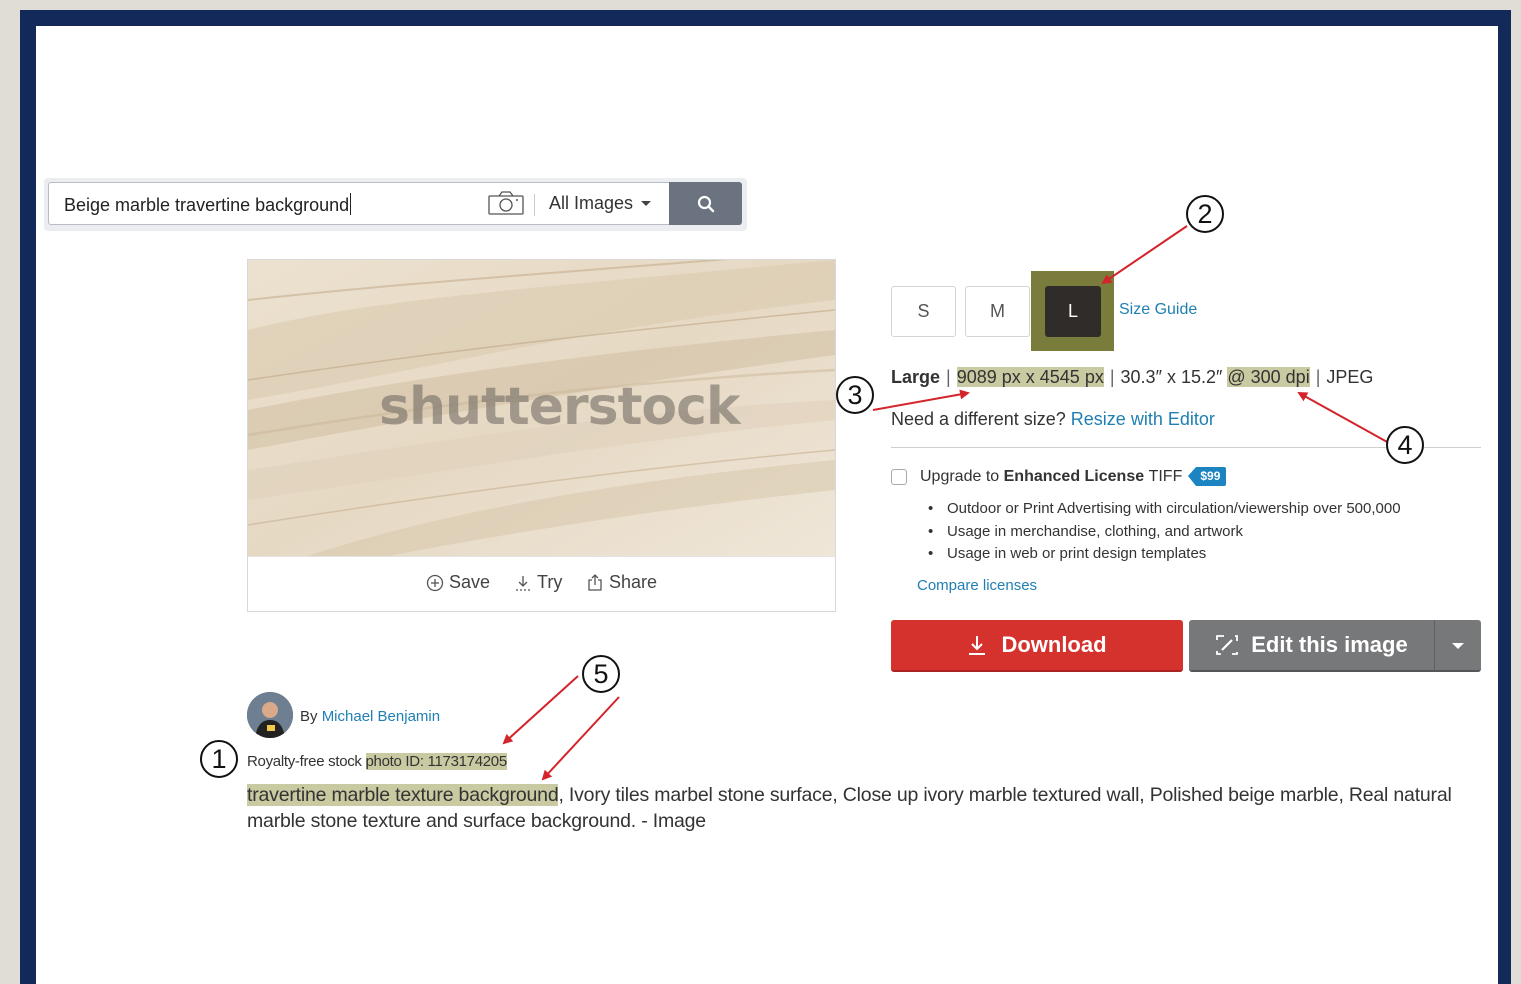 Image resolution: width=1521 pixels, height=984 pixels. I want to click on contributor-link: Michael Benjamin, so click(381, 716).